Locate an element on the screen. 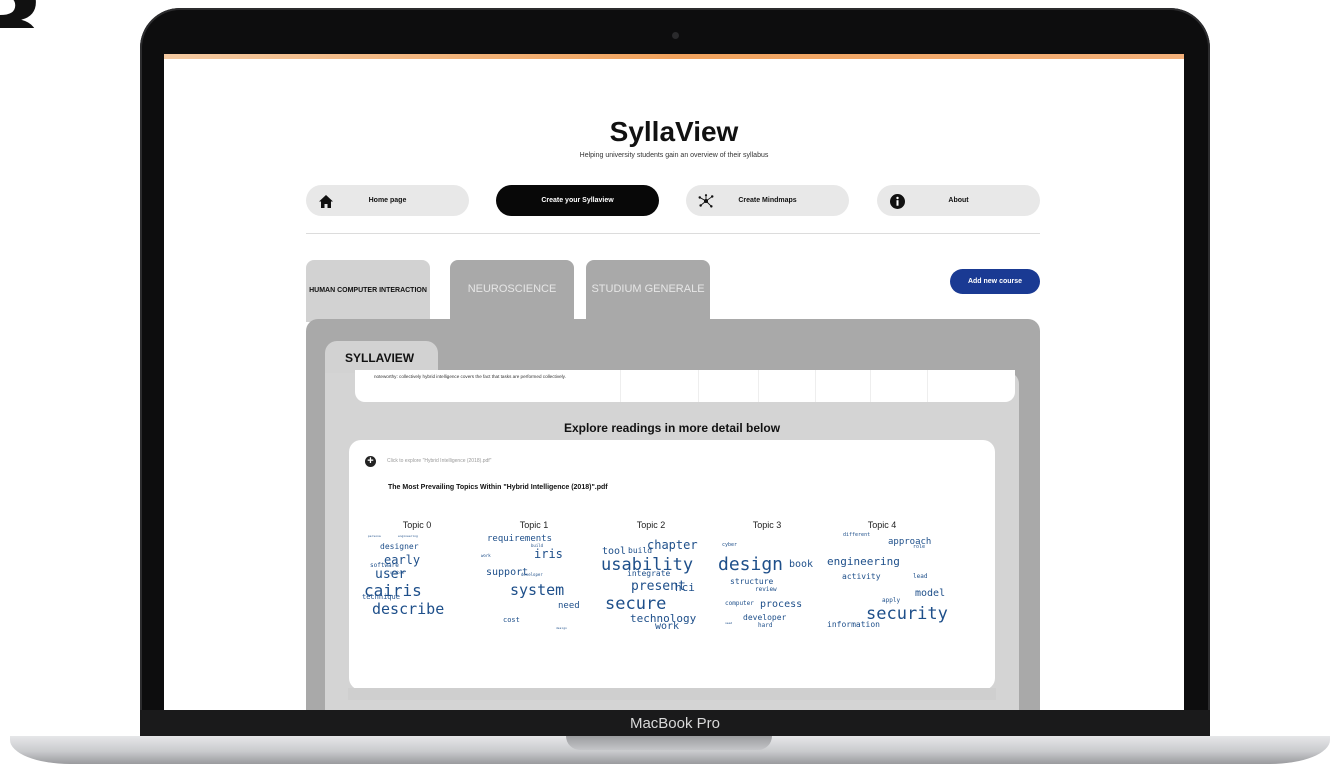 The width and height of the screenshot is (1339, 776). laptop-chin: MacBook Pro is located at coordinates (675, 724).